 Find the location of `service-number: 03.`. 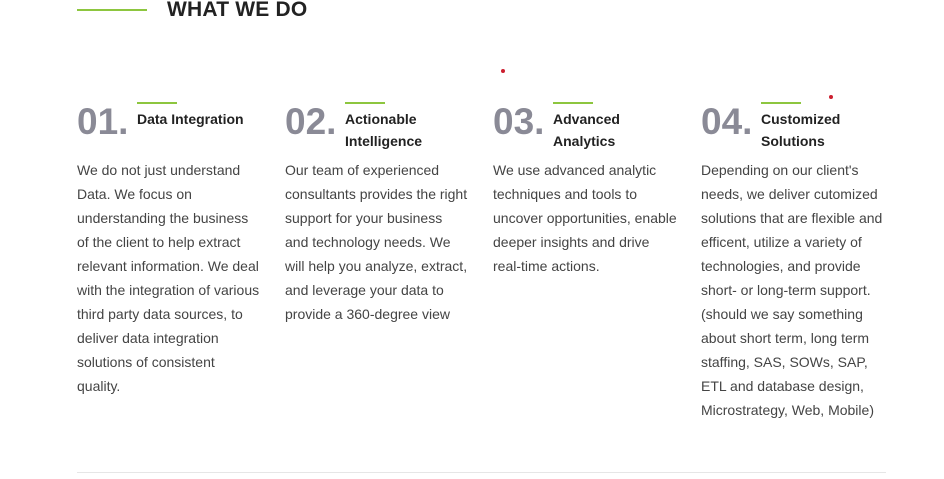

service-number: 03. is located at coordinates (519, 121).